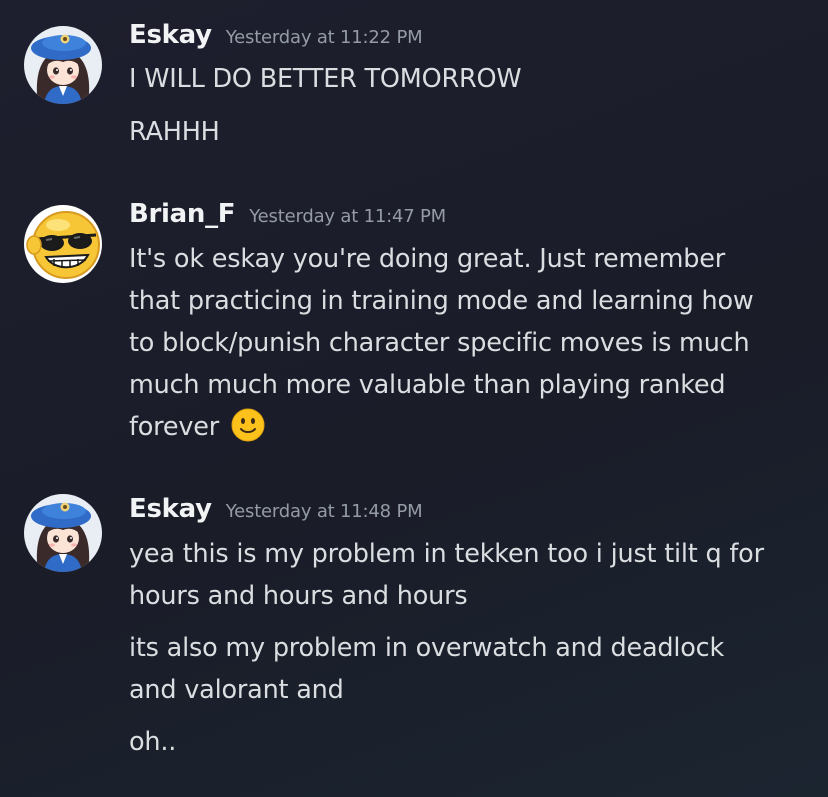 The width and height of the screenshot is (828, 797). Describe the element at coordinates (474, 430) in the screenshot. I see `message-text-last: forever` at that location.